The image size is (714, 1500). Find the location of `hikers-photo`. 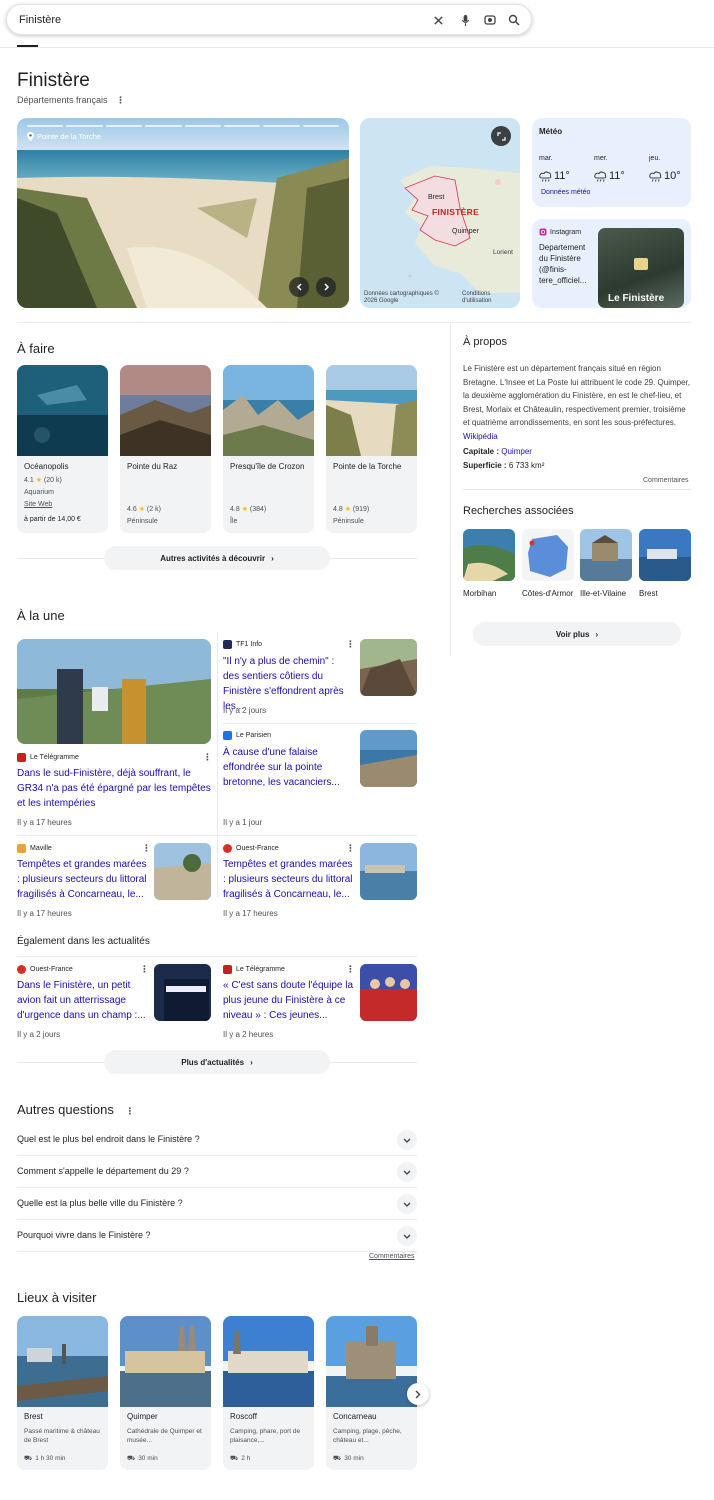

hikers-photo is located at coordinates (114, 691).